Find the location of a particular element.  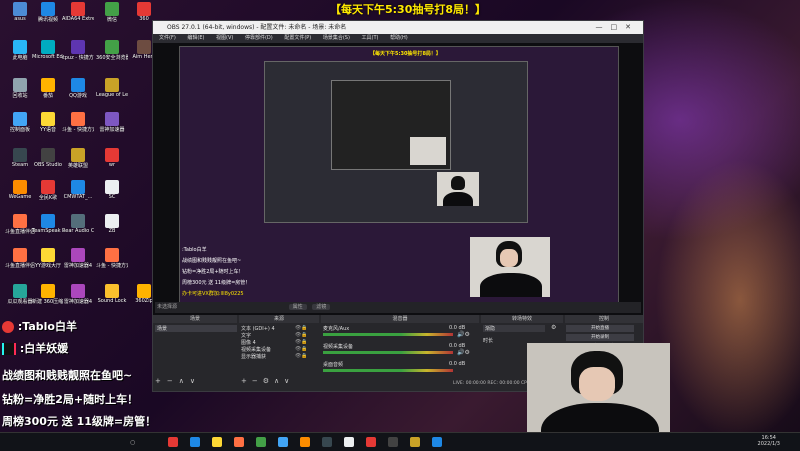

desktop-icon: cpuz - 快捷方式 is located at coordinates (78, 50).